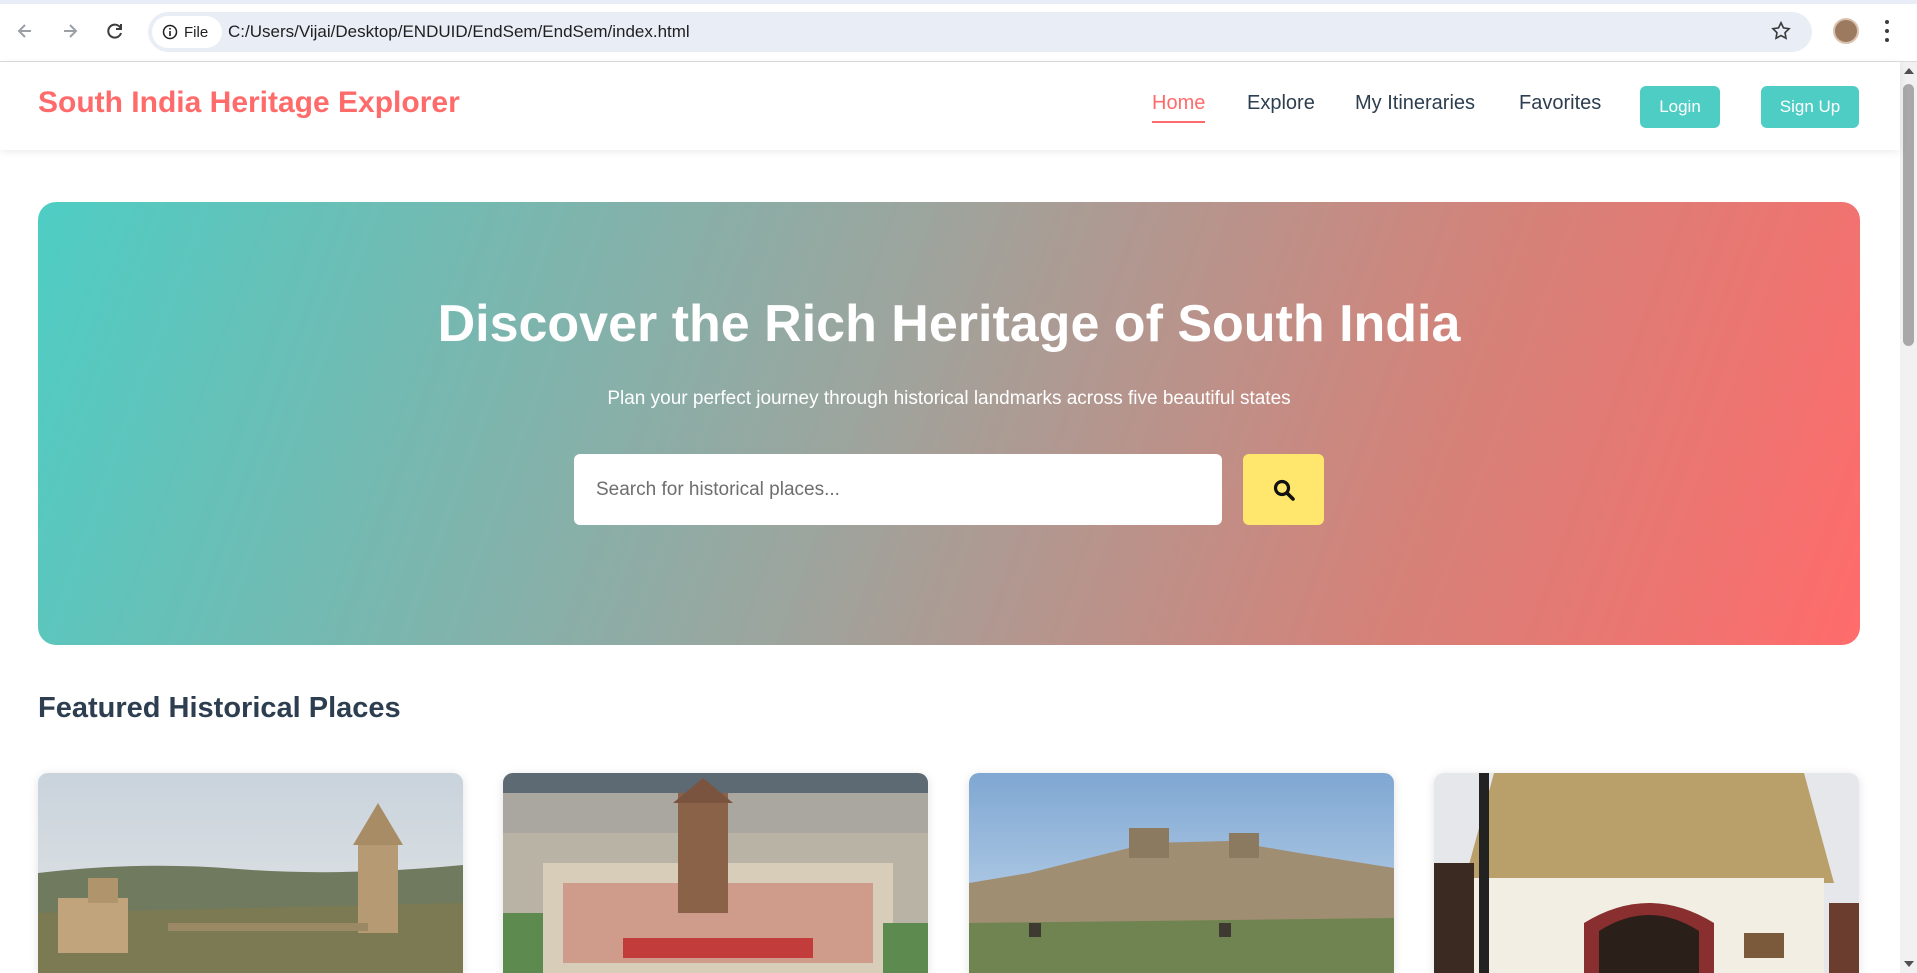 The width and height of the screenshot is (1917, 973). Describe the element at coordinates (958, 2) in the screenshot. I see `tab-strip-edge` at that location.